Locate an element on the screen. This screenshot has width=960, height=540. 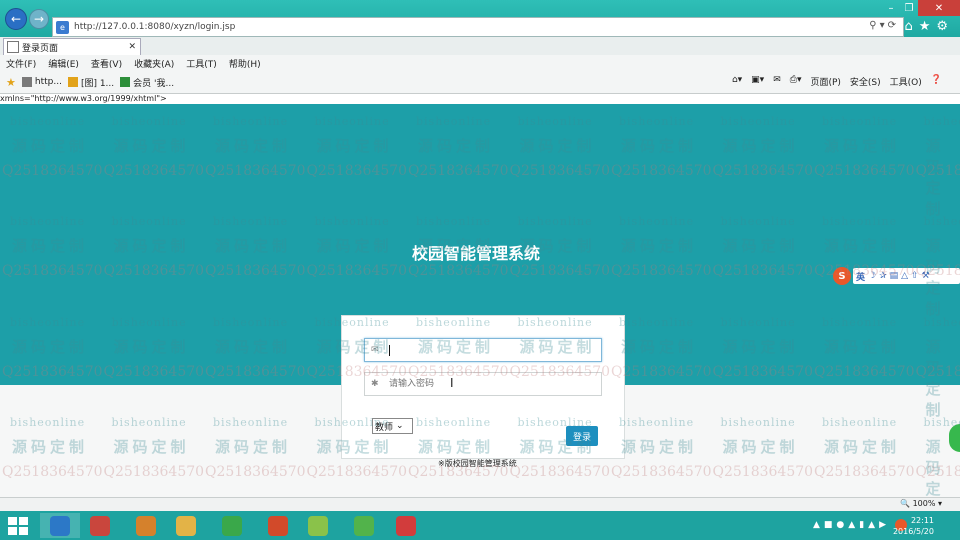
java-app-icon is located at coordinates (278, 525).